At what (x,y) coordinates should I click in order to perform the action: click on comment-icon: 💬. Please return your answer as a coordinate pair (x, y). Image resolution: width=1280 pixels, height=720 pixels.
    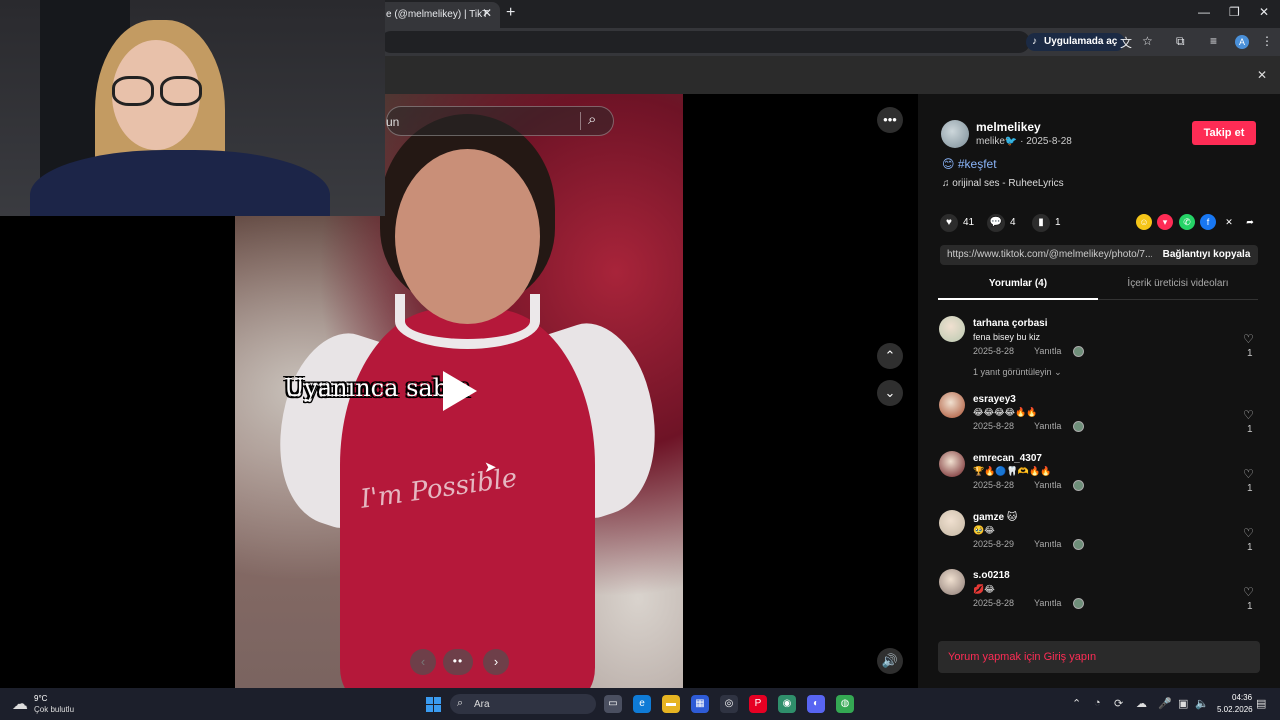
    Looking at the image, I should click on (996, 223).